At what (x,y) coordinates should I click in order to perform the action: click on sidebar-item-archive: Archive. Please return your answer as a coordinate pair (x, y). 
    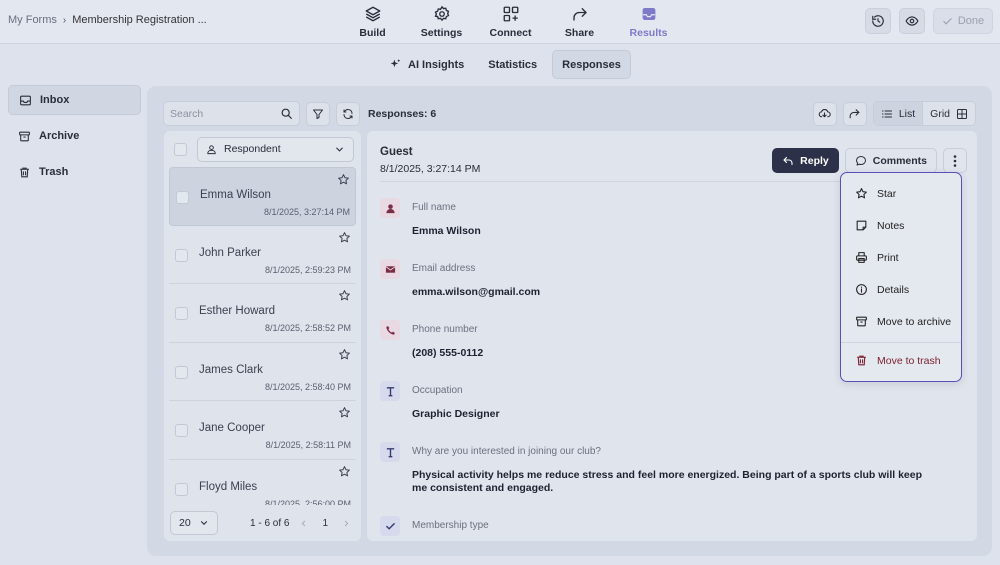
    Looking at the image, I should click on (74, 136).